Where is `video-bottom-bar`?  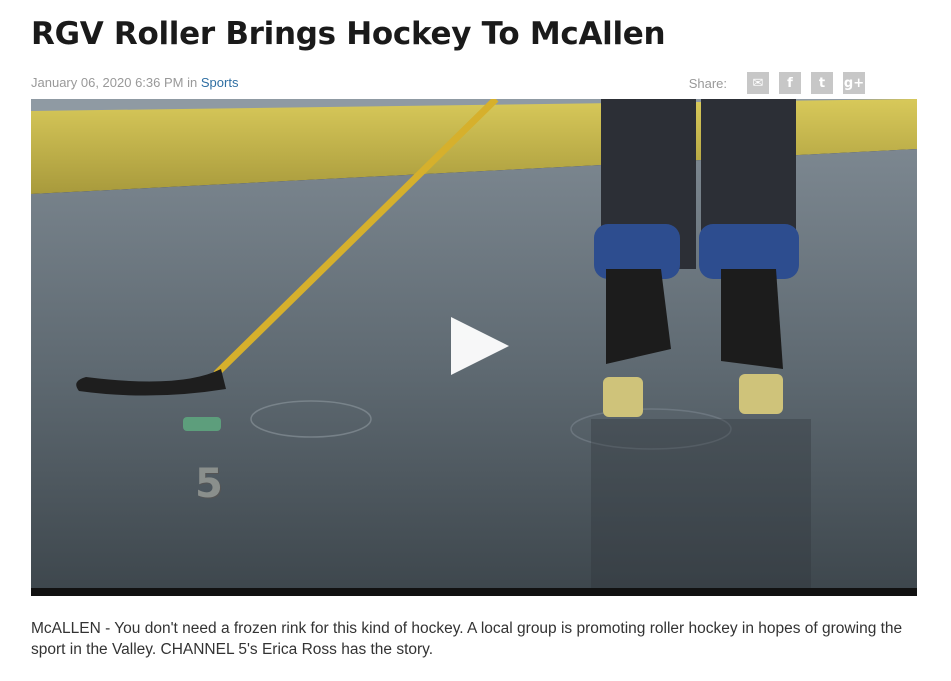 video-bottom-bar is located at coordinates (474, 592).